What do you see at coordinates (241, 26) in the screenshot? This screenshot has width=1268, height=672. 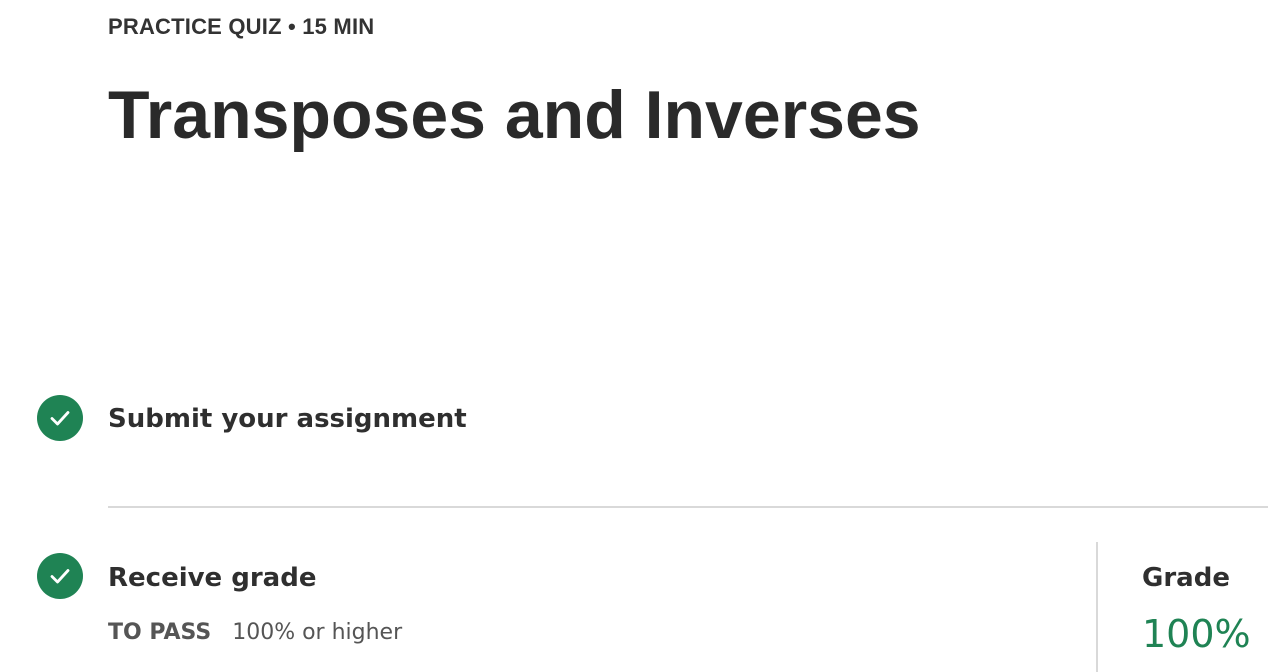 I see `quiz-meta-eyebrow: PRACTICE QUIZ • 15 MIN` at bounding box center [241, 26].